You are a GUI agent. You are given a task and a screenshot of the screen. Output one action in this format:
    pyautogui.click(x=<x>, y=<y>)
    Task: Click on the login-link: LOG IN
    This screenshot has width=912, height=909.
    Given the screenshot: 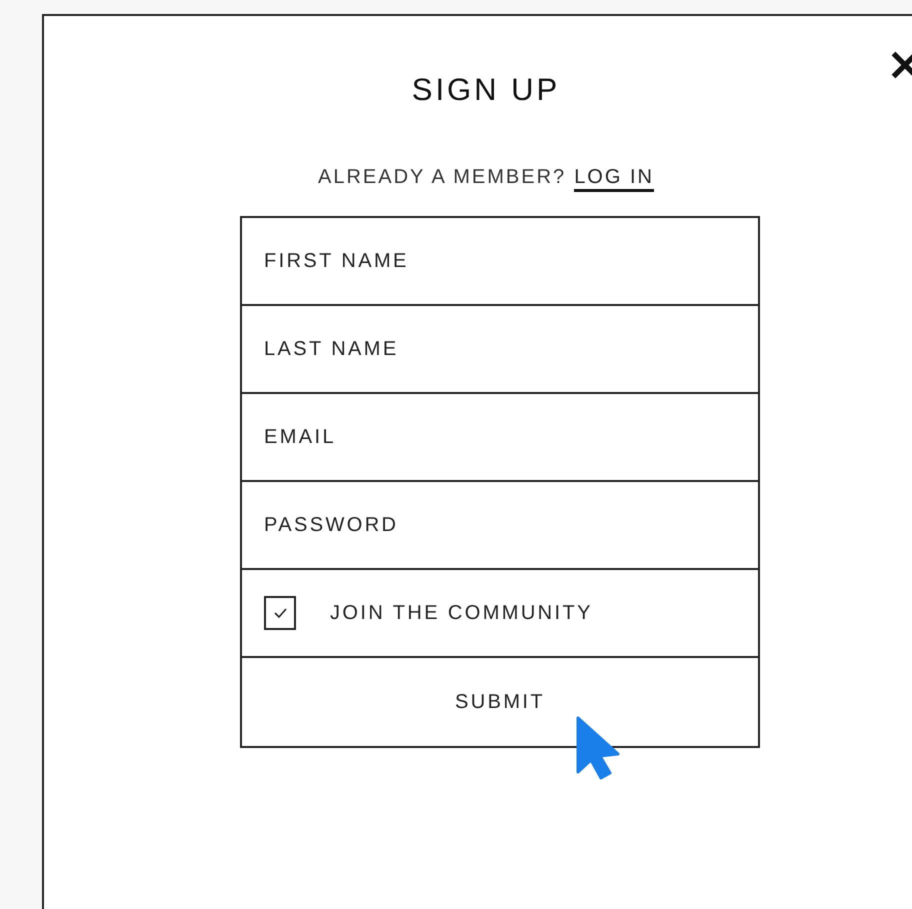 What is the action you would take?
    pyautogui.click(x=614, y=179)
    